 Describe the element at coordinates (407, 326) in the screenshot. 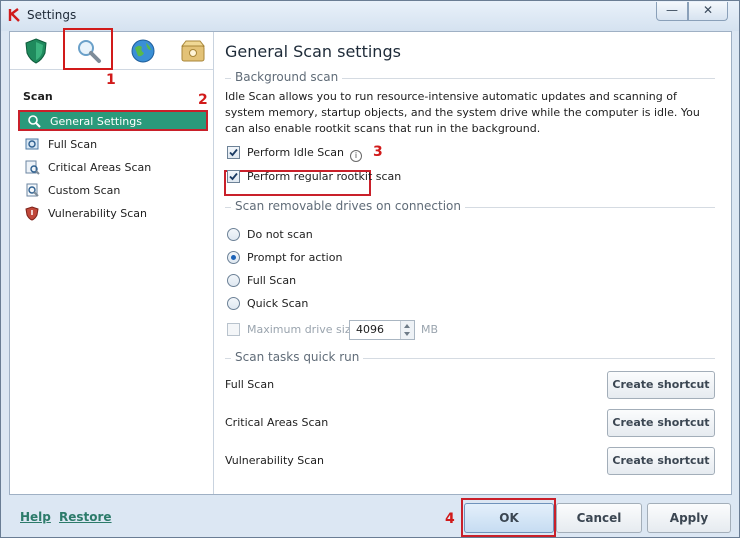

I see `chevron-up-icon` at that location.